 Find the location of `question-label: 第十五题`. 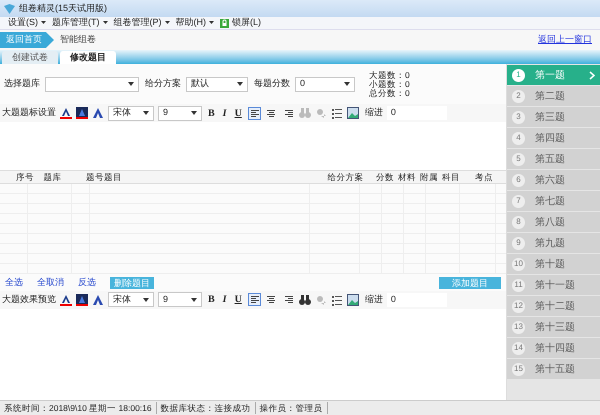

question-label: 第十五题 is located at coordinates (555, 369).